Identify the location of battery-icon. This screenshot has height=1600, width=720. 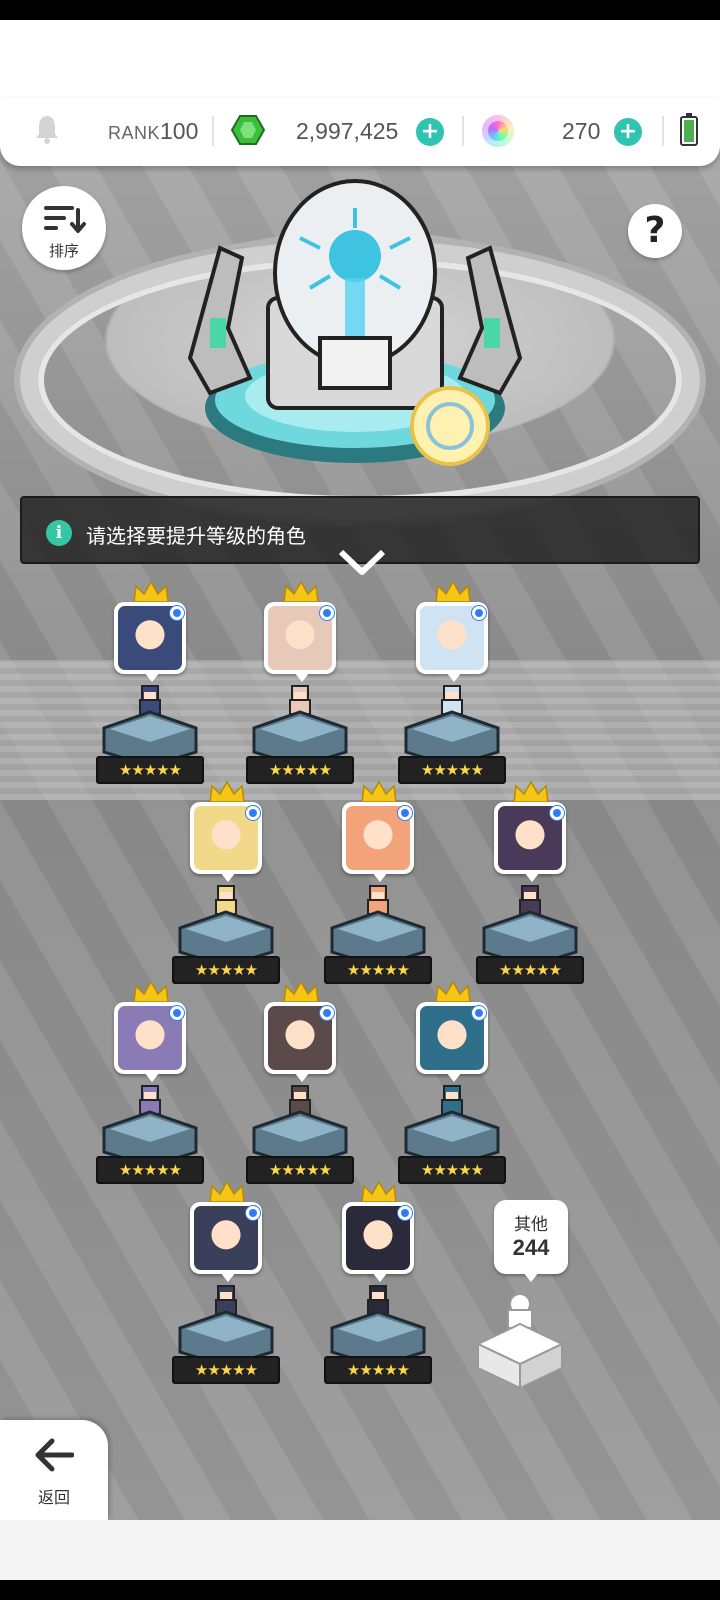
(689, 129).